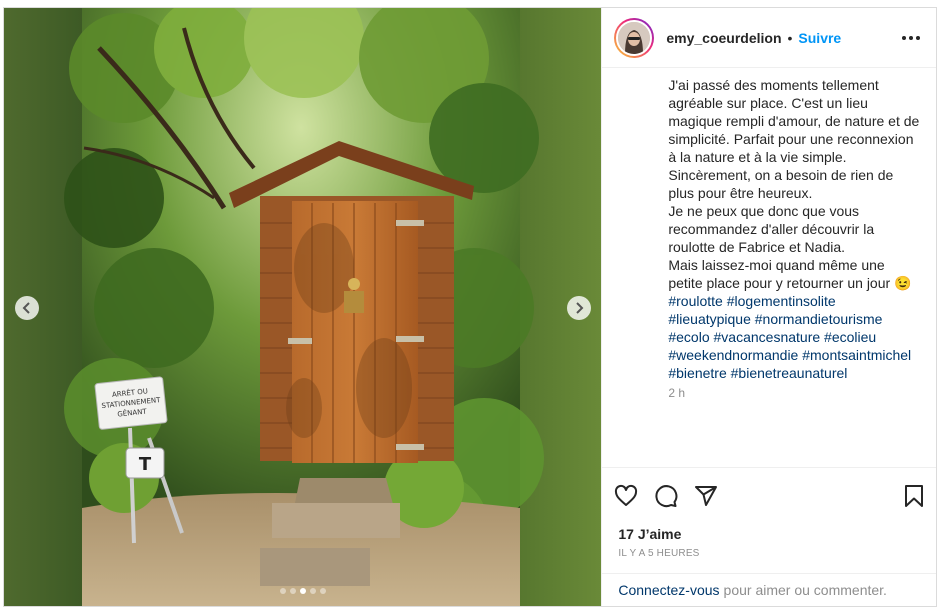 This screenshot has height=614, width=945. I want to click on post-actions: 17 J’aime IL Y A 5 HEURES, so click(769, 513).